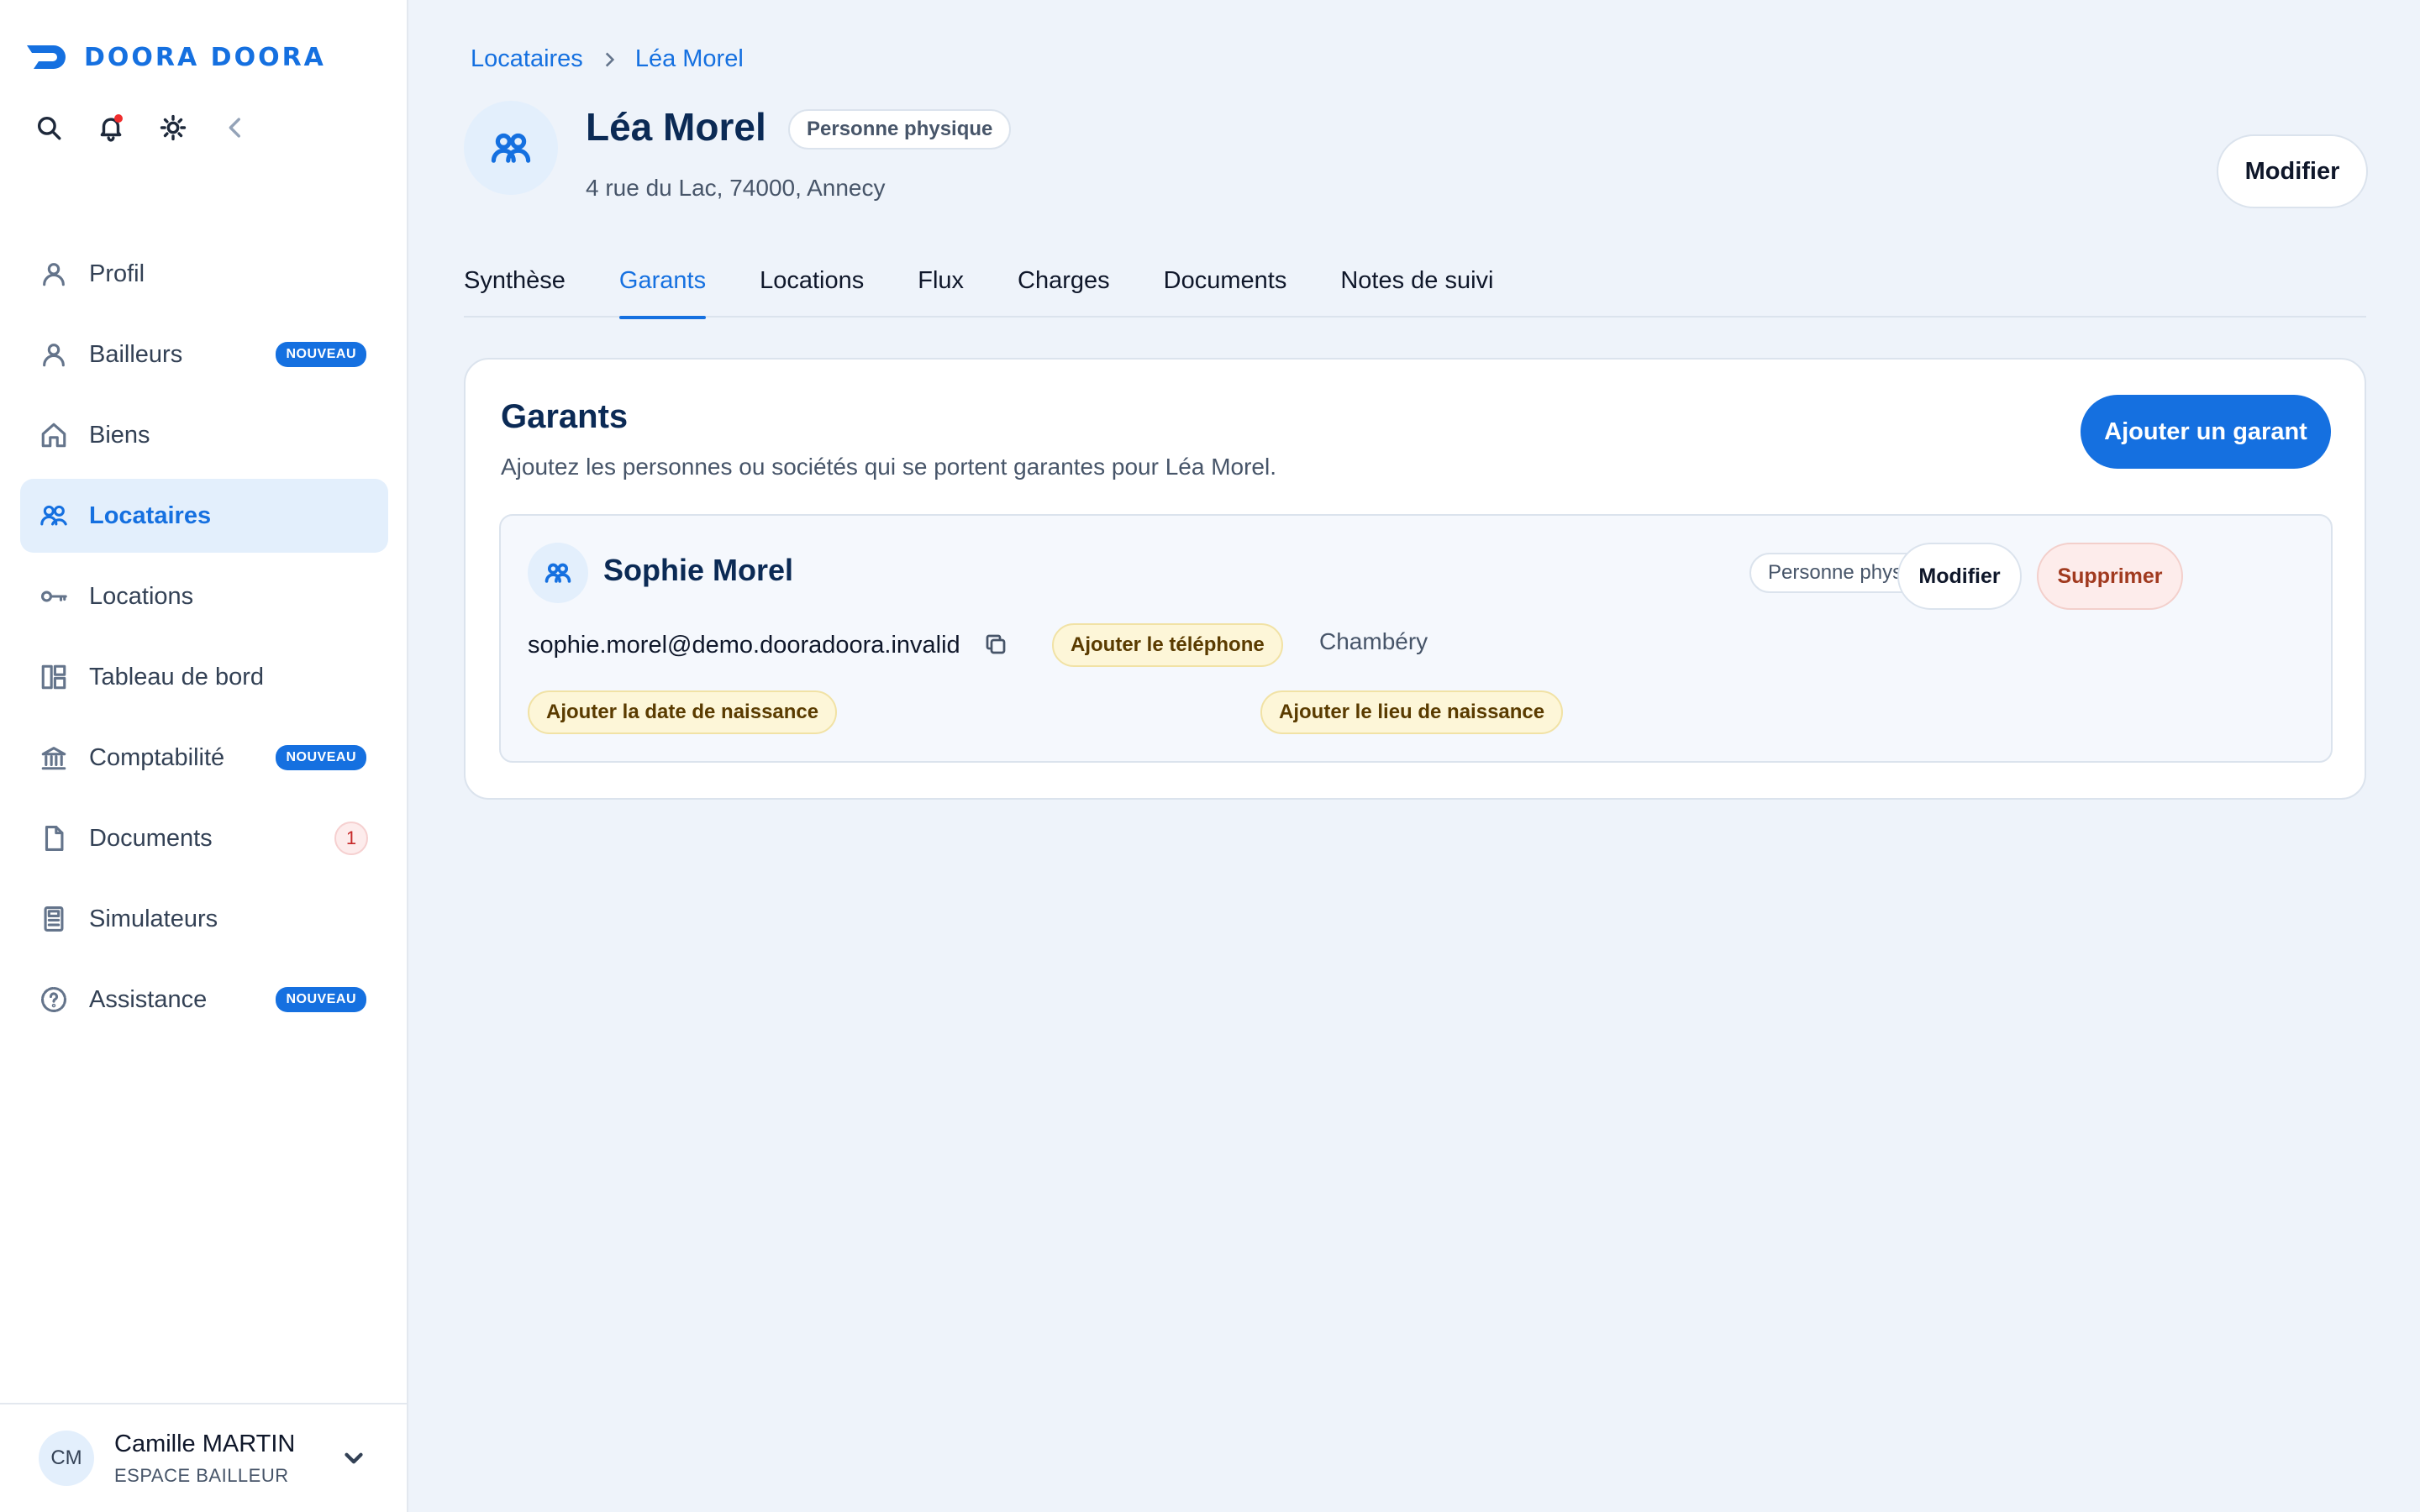 This screenshot has height=1512, width=2420. Describe the element at coordinates (997, 646) in the screenshot. I see `copy-icon` at that location.